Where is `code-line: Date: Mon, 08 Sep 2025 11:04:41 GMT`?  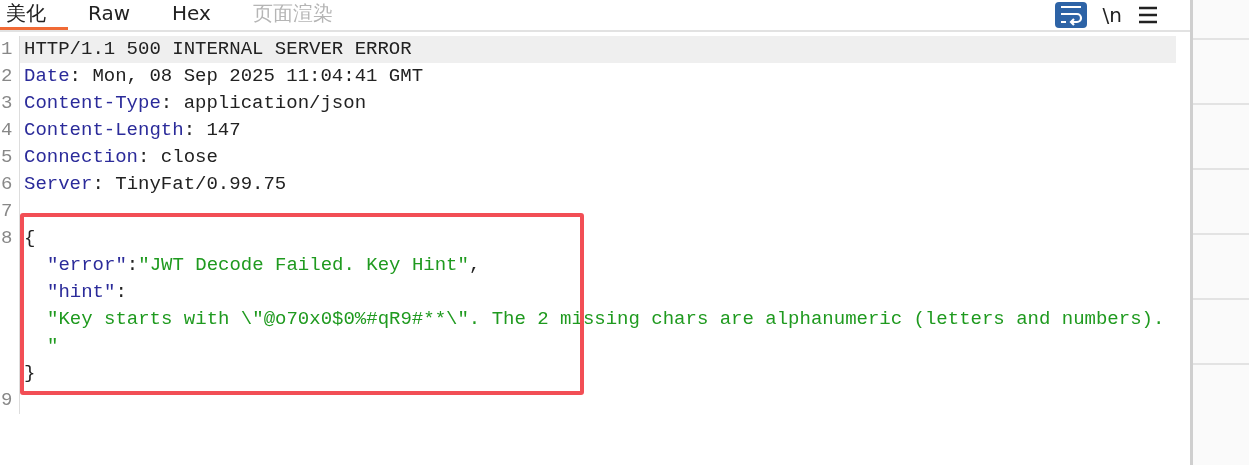 code-line: Date: Mon, 08 Sep 2025 11:04:41 GMT is located at coordinates (224, 76).